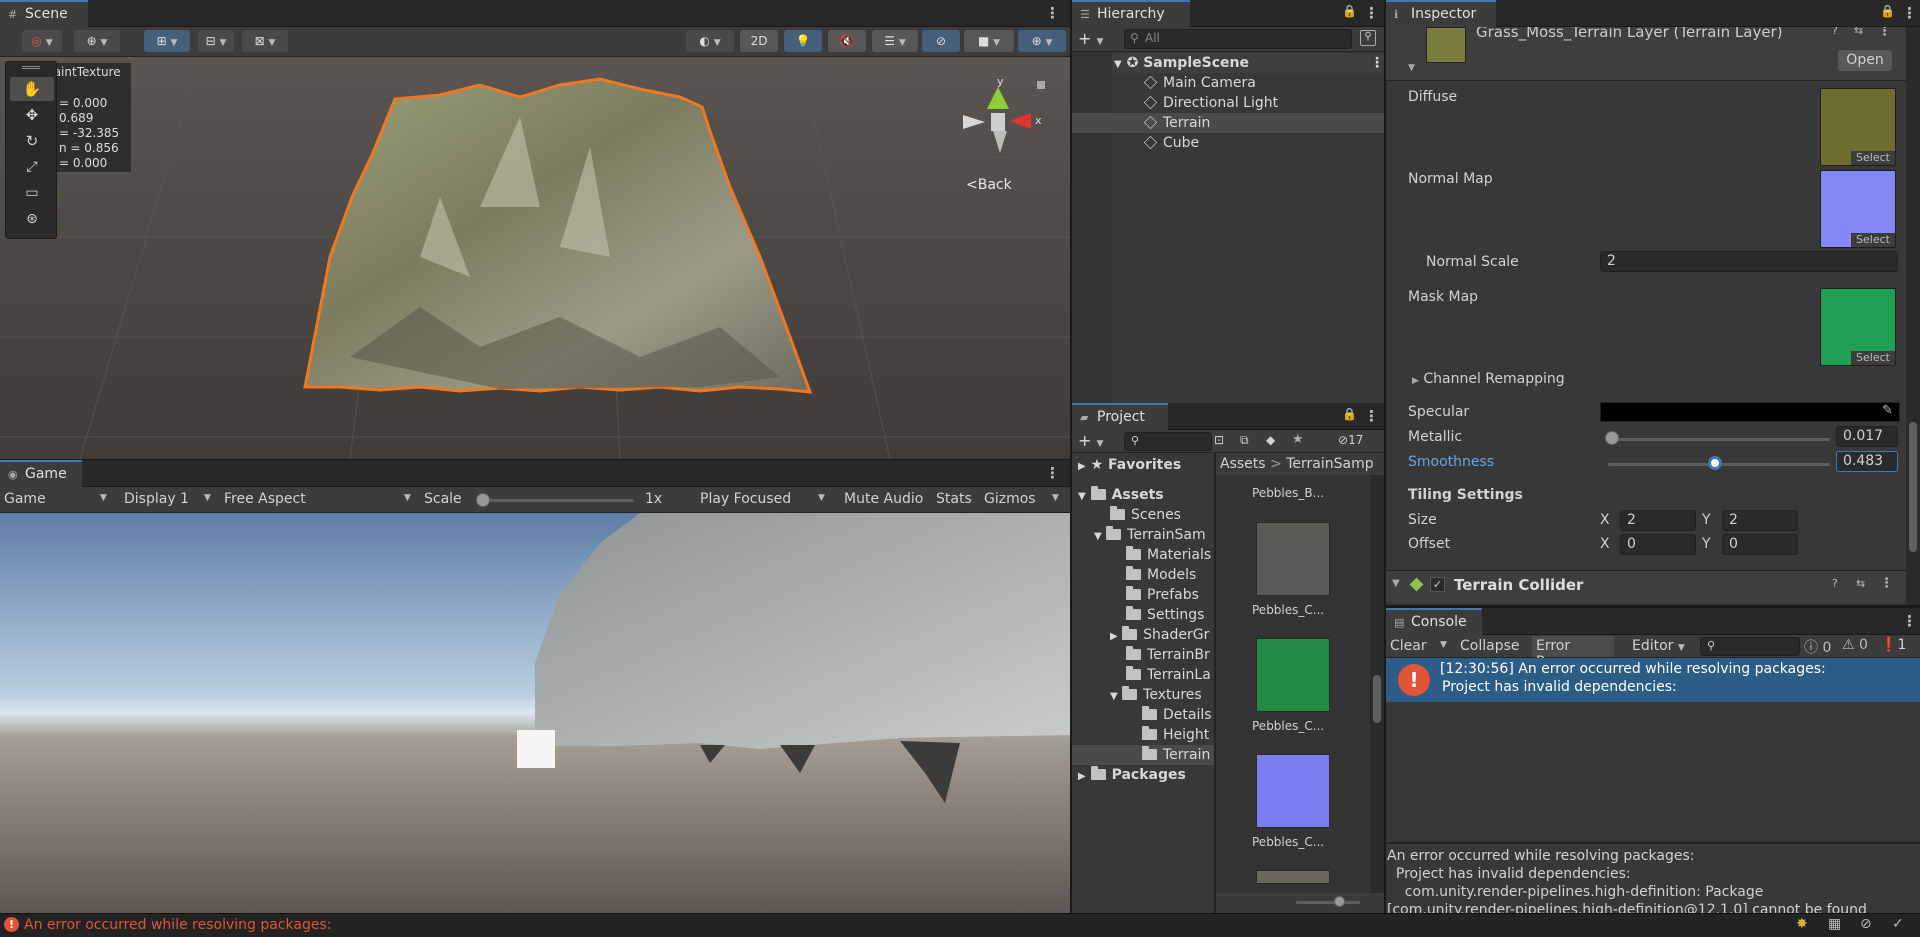 This screenshot has height=937, width=1920. Describe the element at coordinates (1165, 615) in the screenshot. I see `folder-settings: Settings` at that location.